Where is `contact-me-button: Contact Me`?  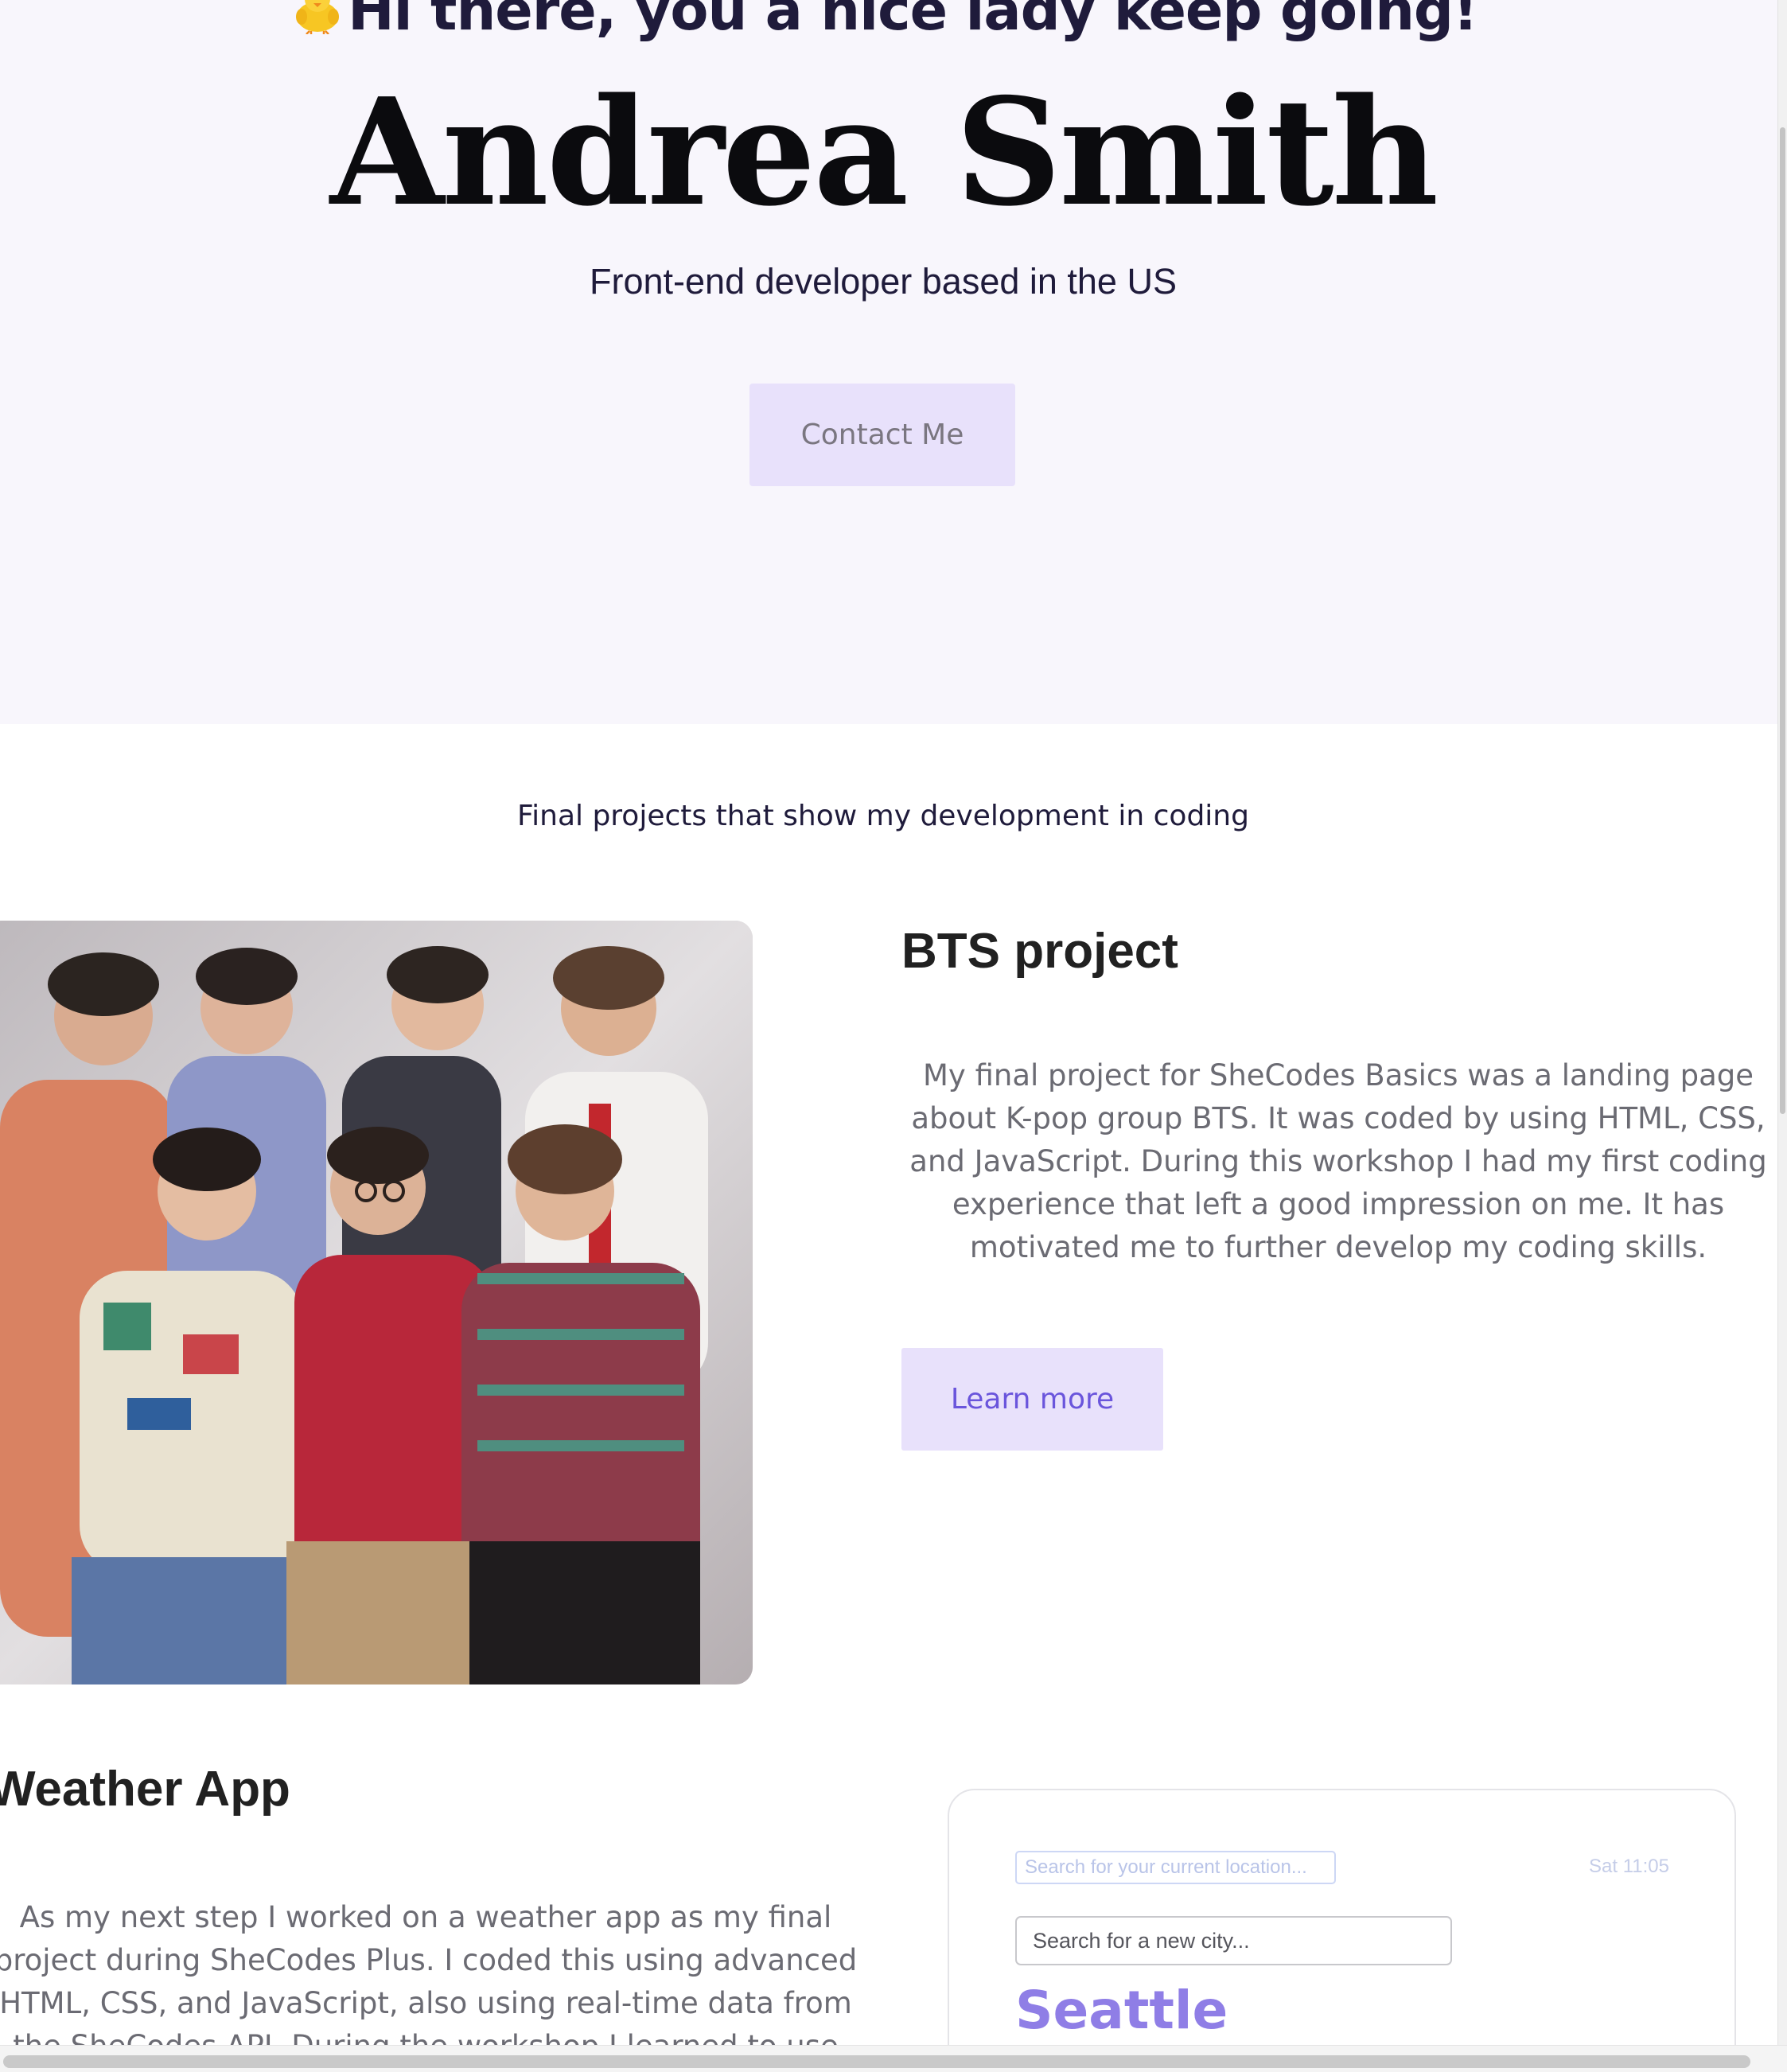
contact-me-button: Contact Me is located at coordinates (882, 435).